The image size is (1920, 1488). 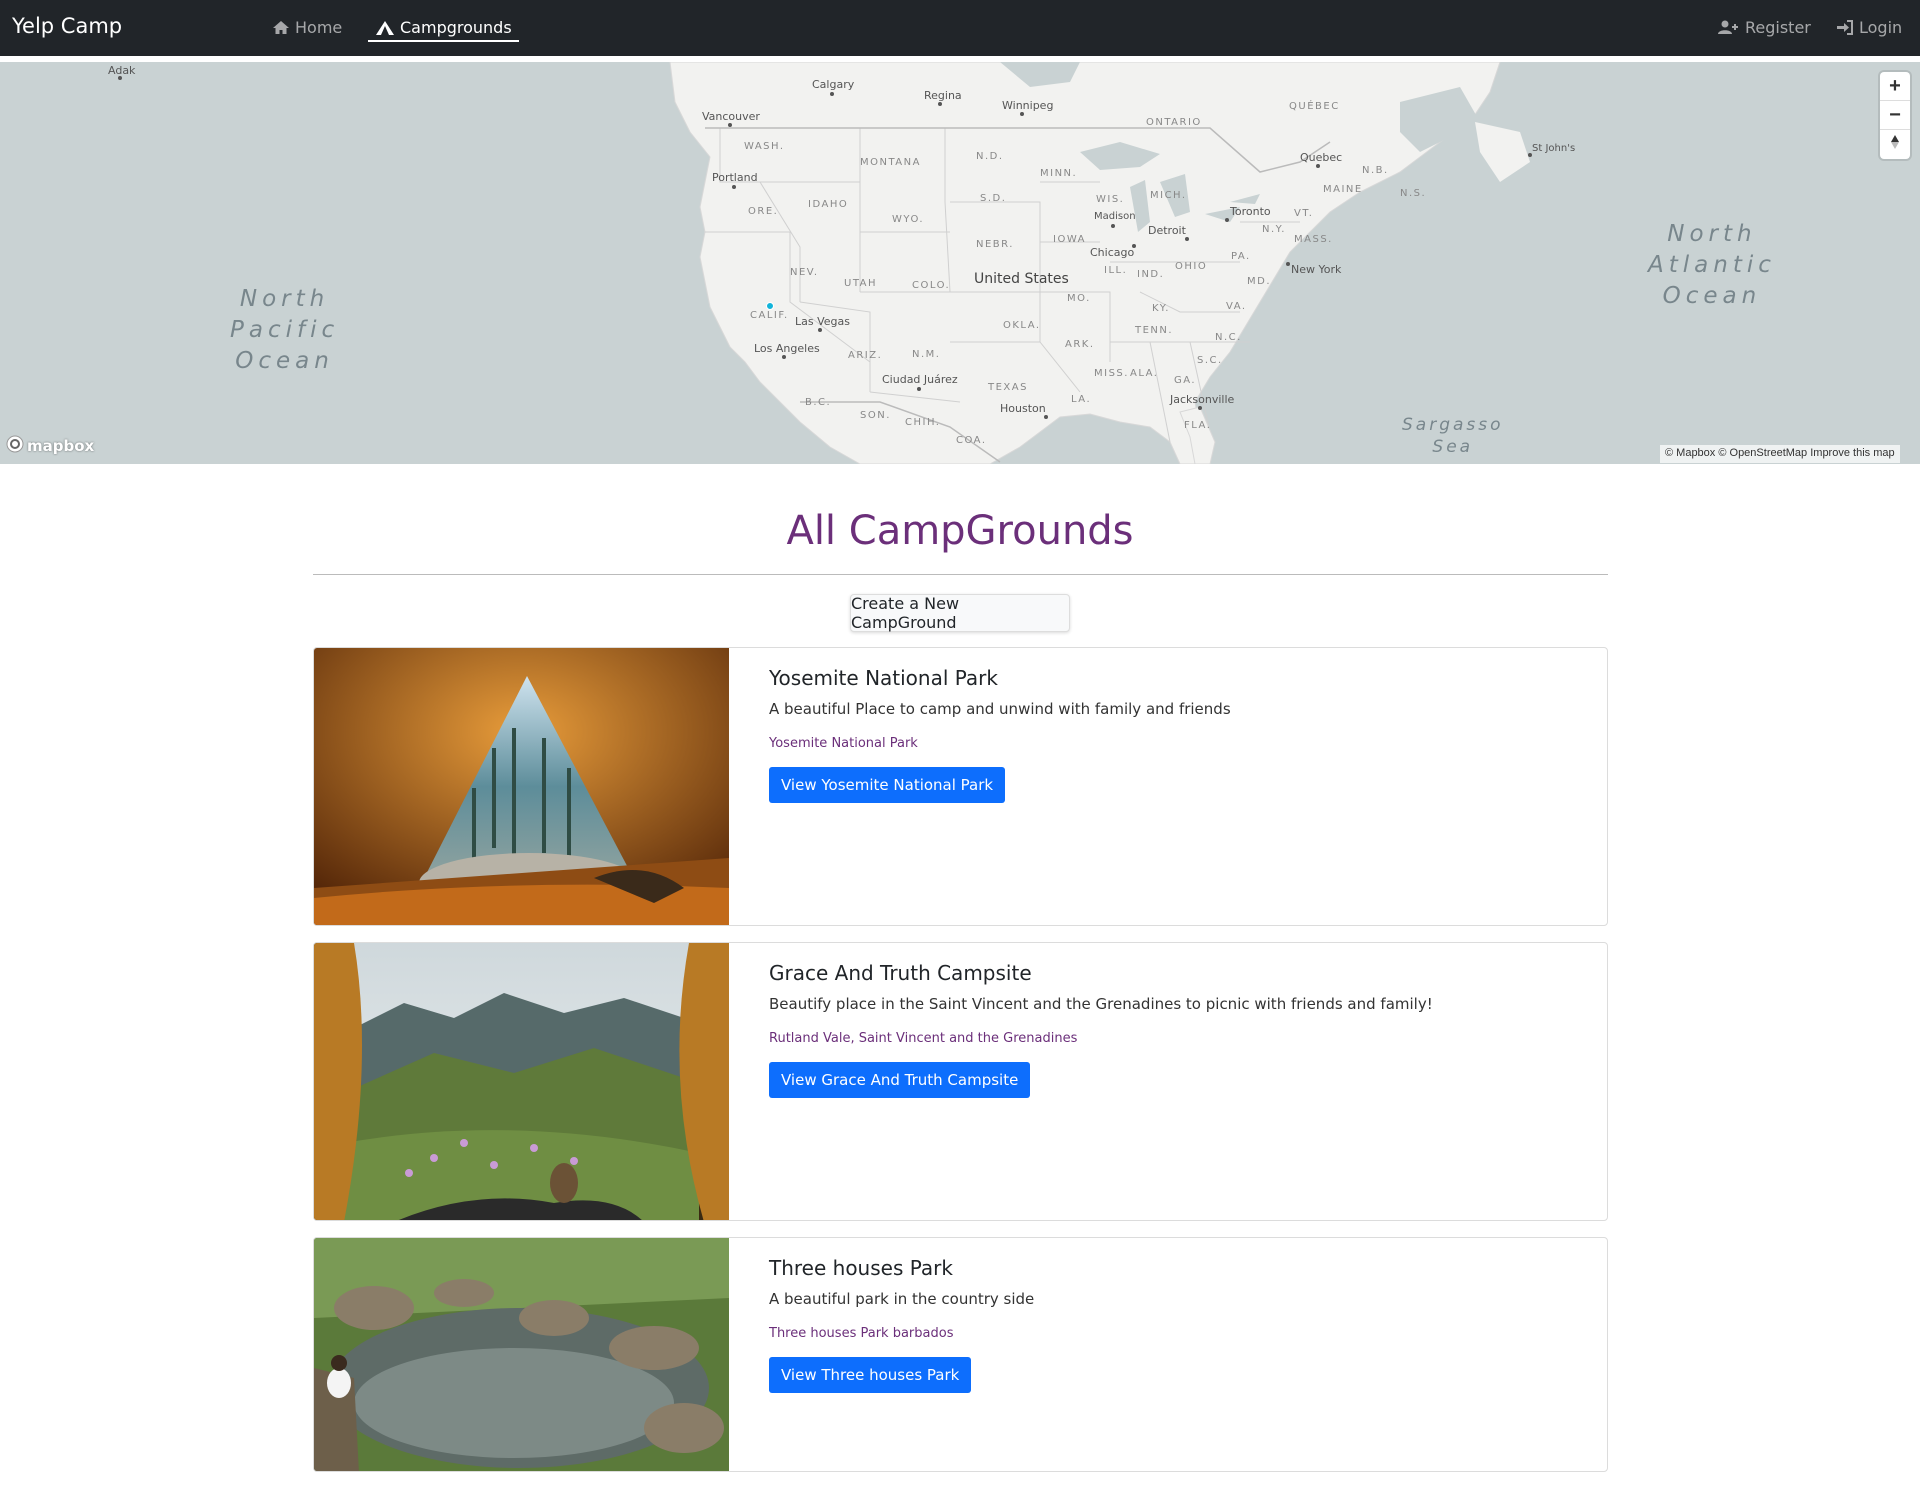 I want to click on map-state: MD., so click(x=1259, y=281).